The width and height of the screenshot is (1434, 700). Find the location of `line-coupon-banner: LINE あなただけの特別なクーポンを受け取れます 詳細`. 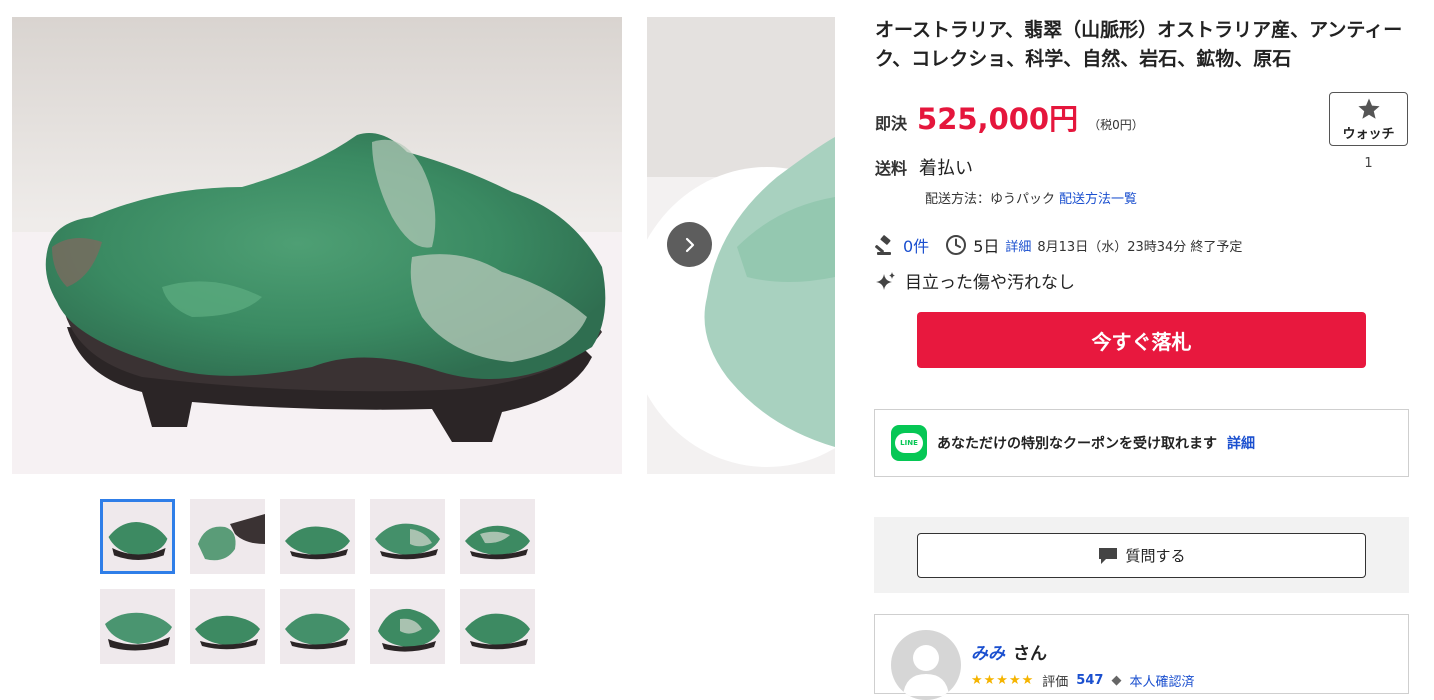

line-coupon-banner: LINE あなただけの特別なクーポンを受け取れます 詳細 is located at coordinates (1141, 443).